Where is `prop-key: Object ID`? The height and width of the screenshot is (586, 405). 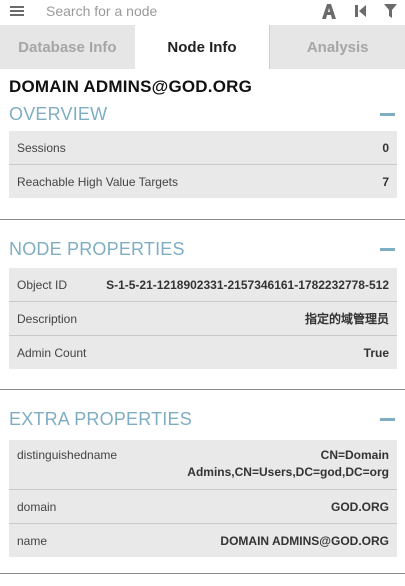 prop-key: Object ID is located at coordinates (42, 284).